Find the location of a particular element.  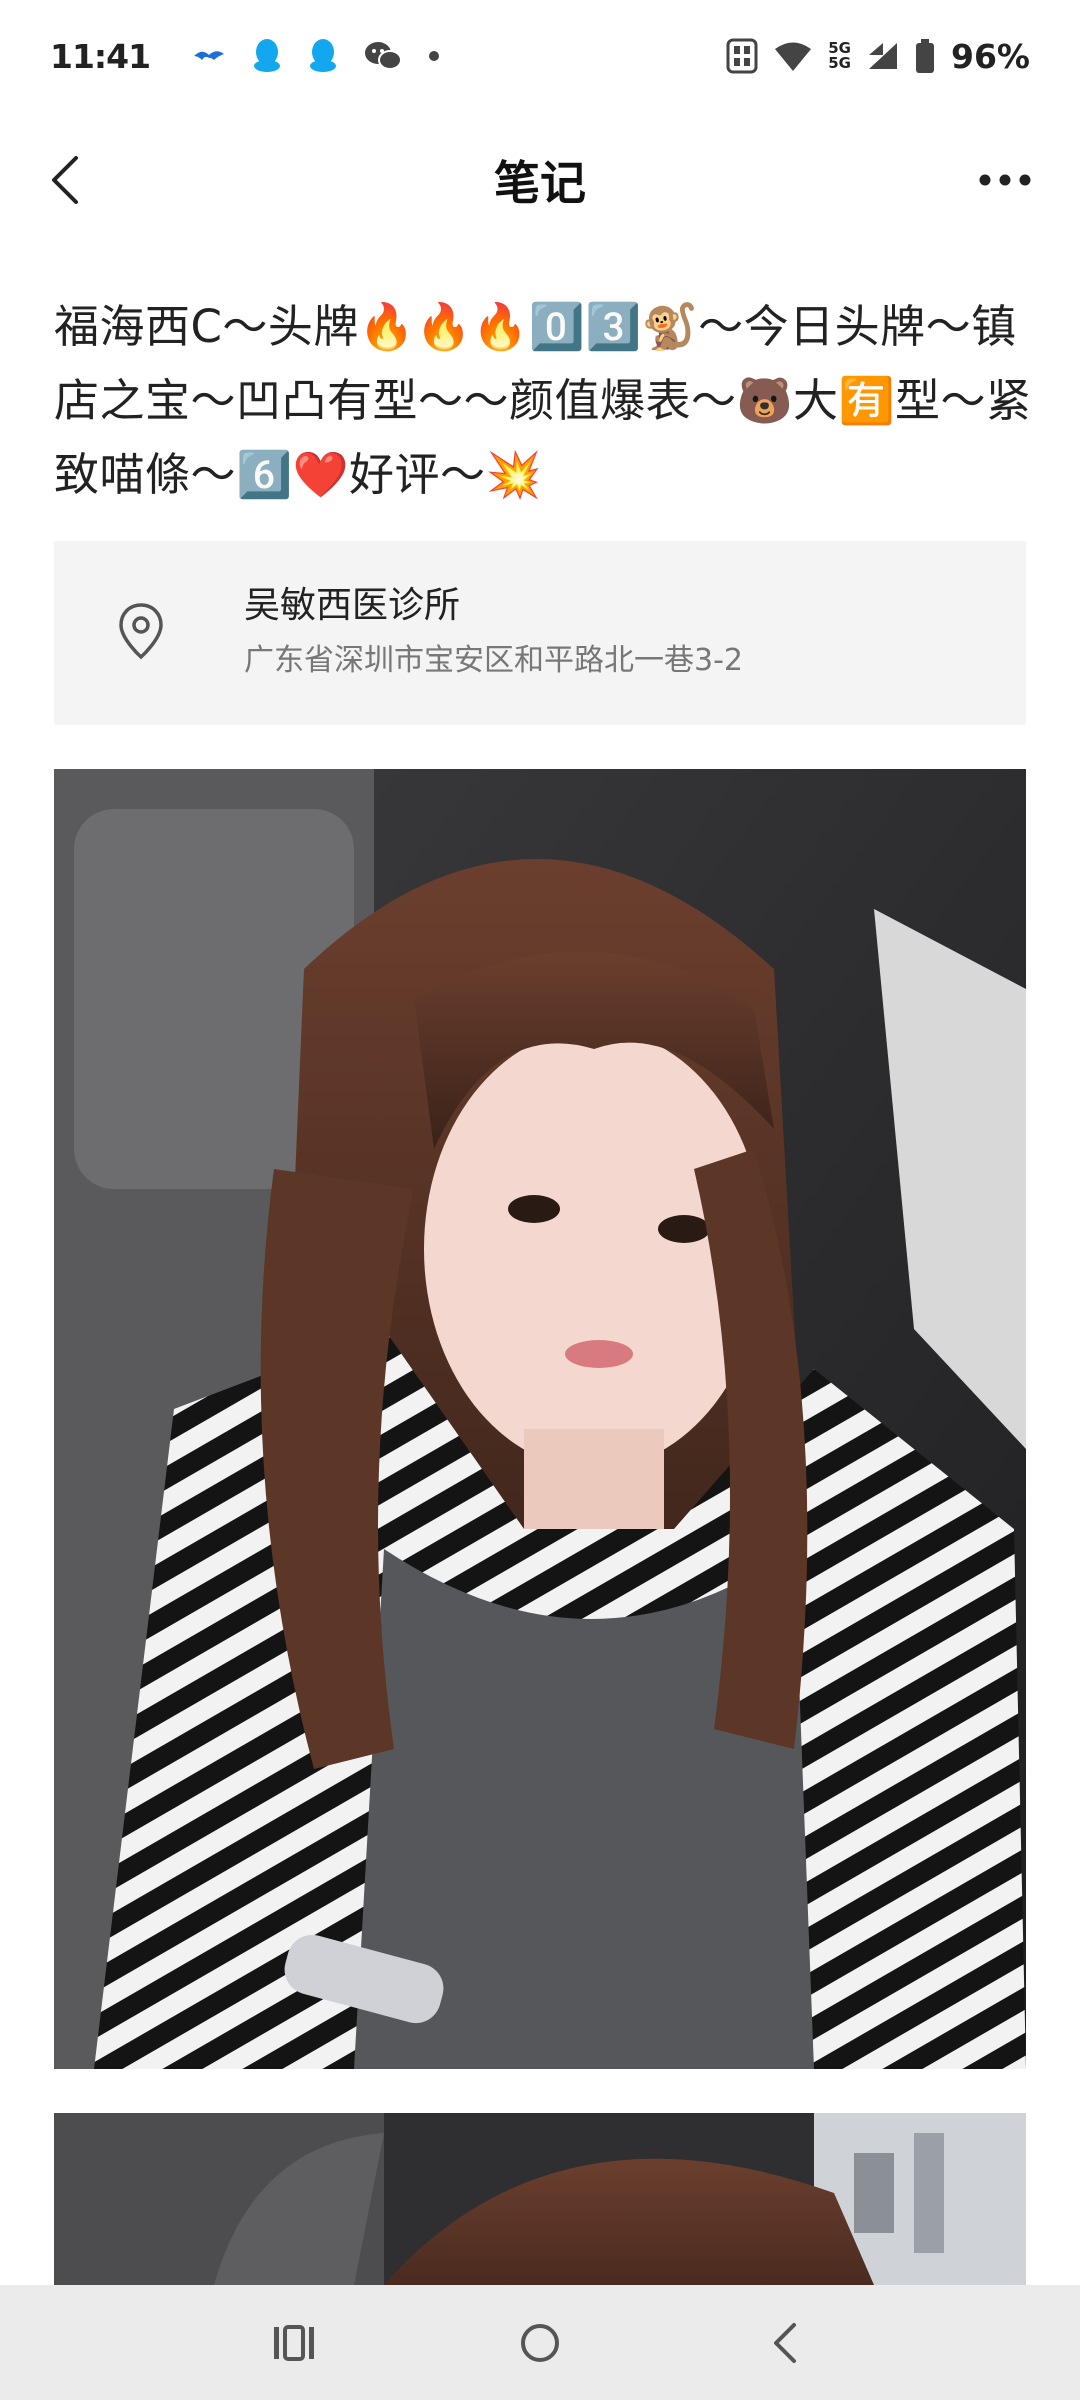

note-photo is located at coordinates (540, 2199).